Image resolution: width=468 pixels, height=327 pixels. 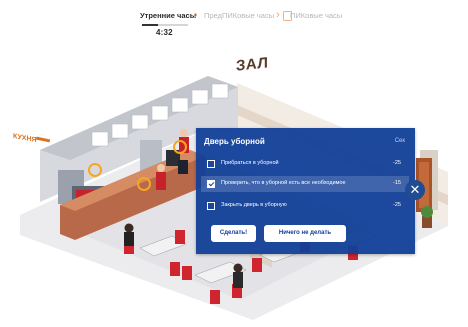 I want to click on timer: 4:32, so click(x=164, y=32).